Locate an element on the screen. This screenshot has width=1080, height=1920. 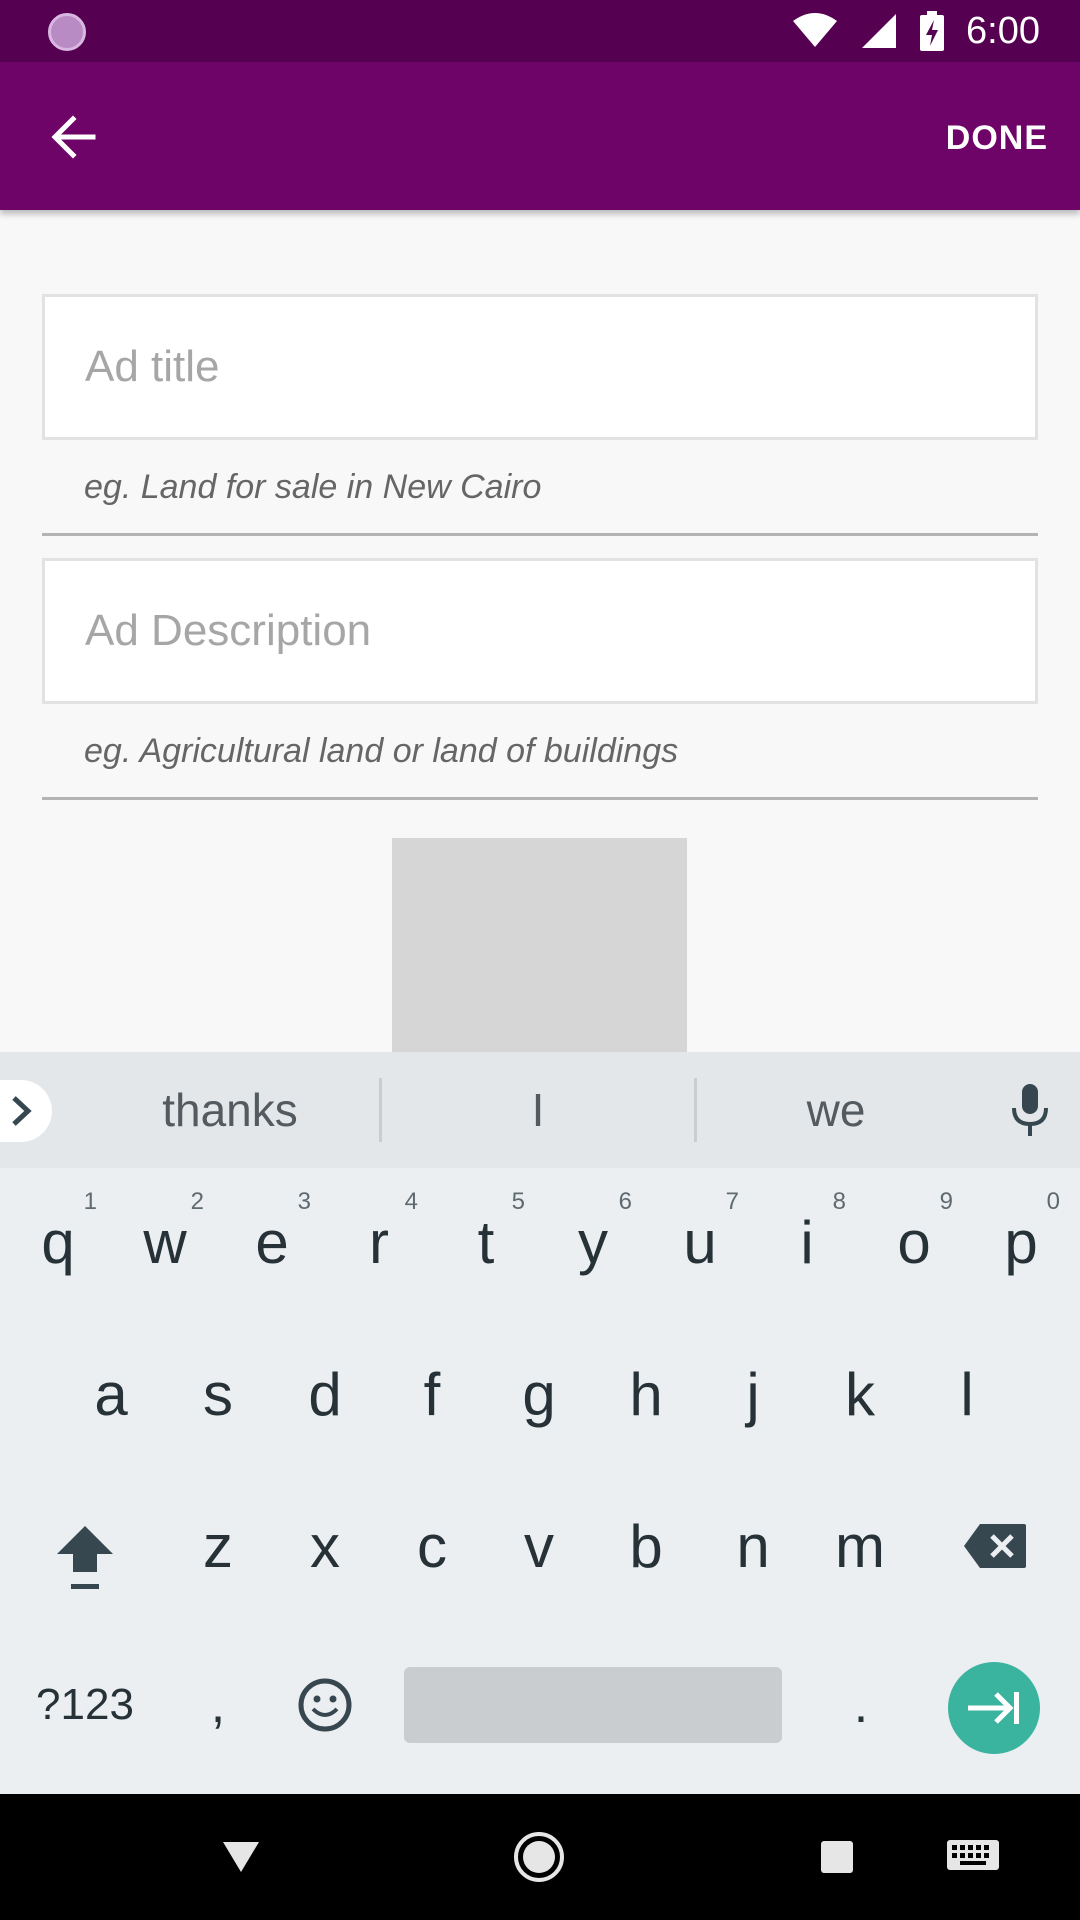
expand-suggestions-button is located at coordinates (26, 1111).